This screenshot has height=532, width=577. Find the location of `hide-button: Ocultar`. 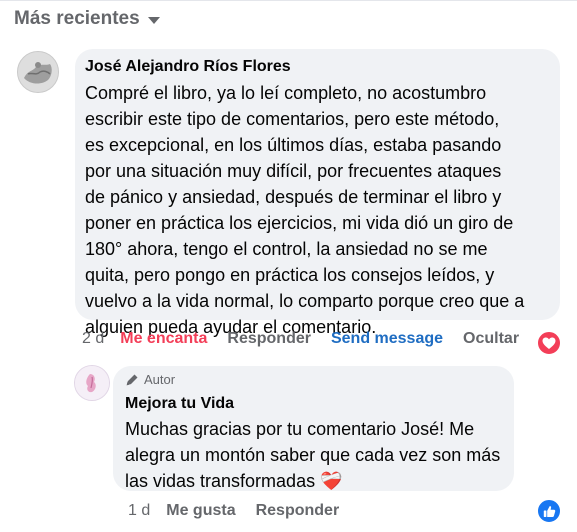

hide-button: Ocultar is located at coordinates (491, 339).